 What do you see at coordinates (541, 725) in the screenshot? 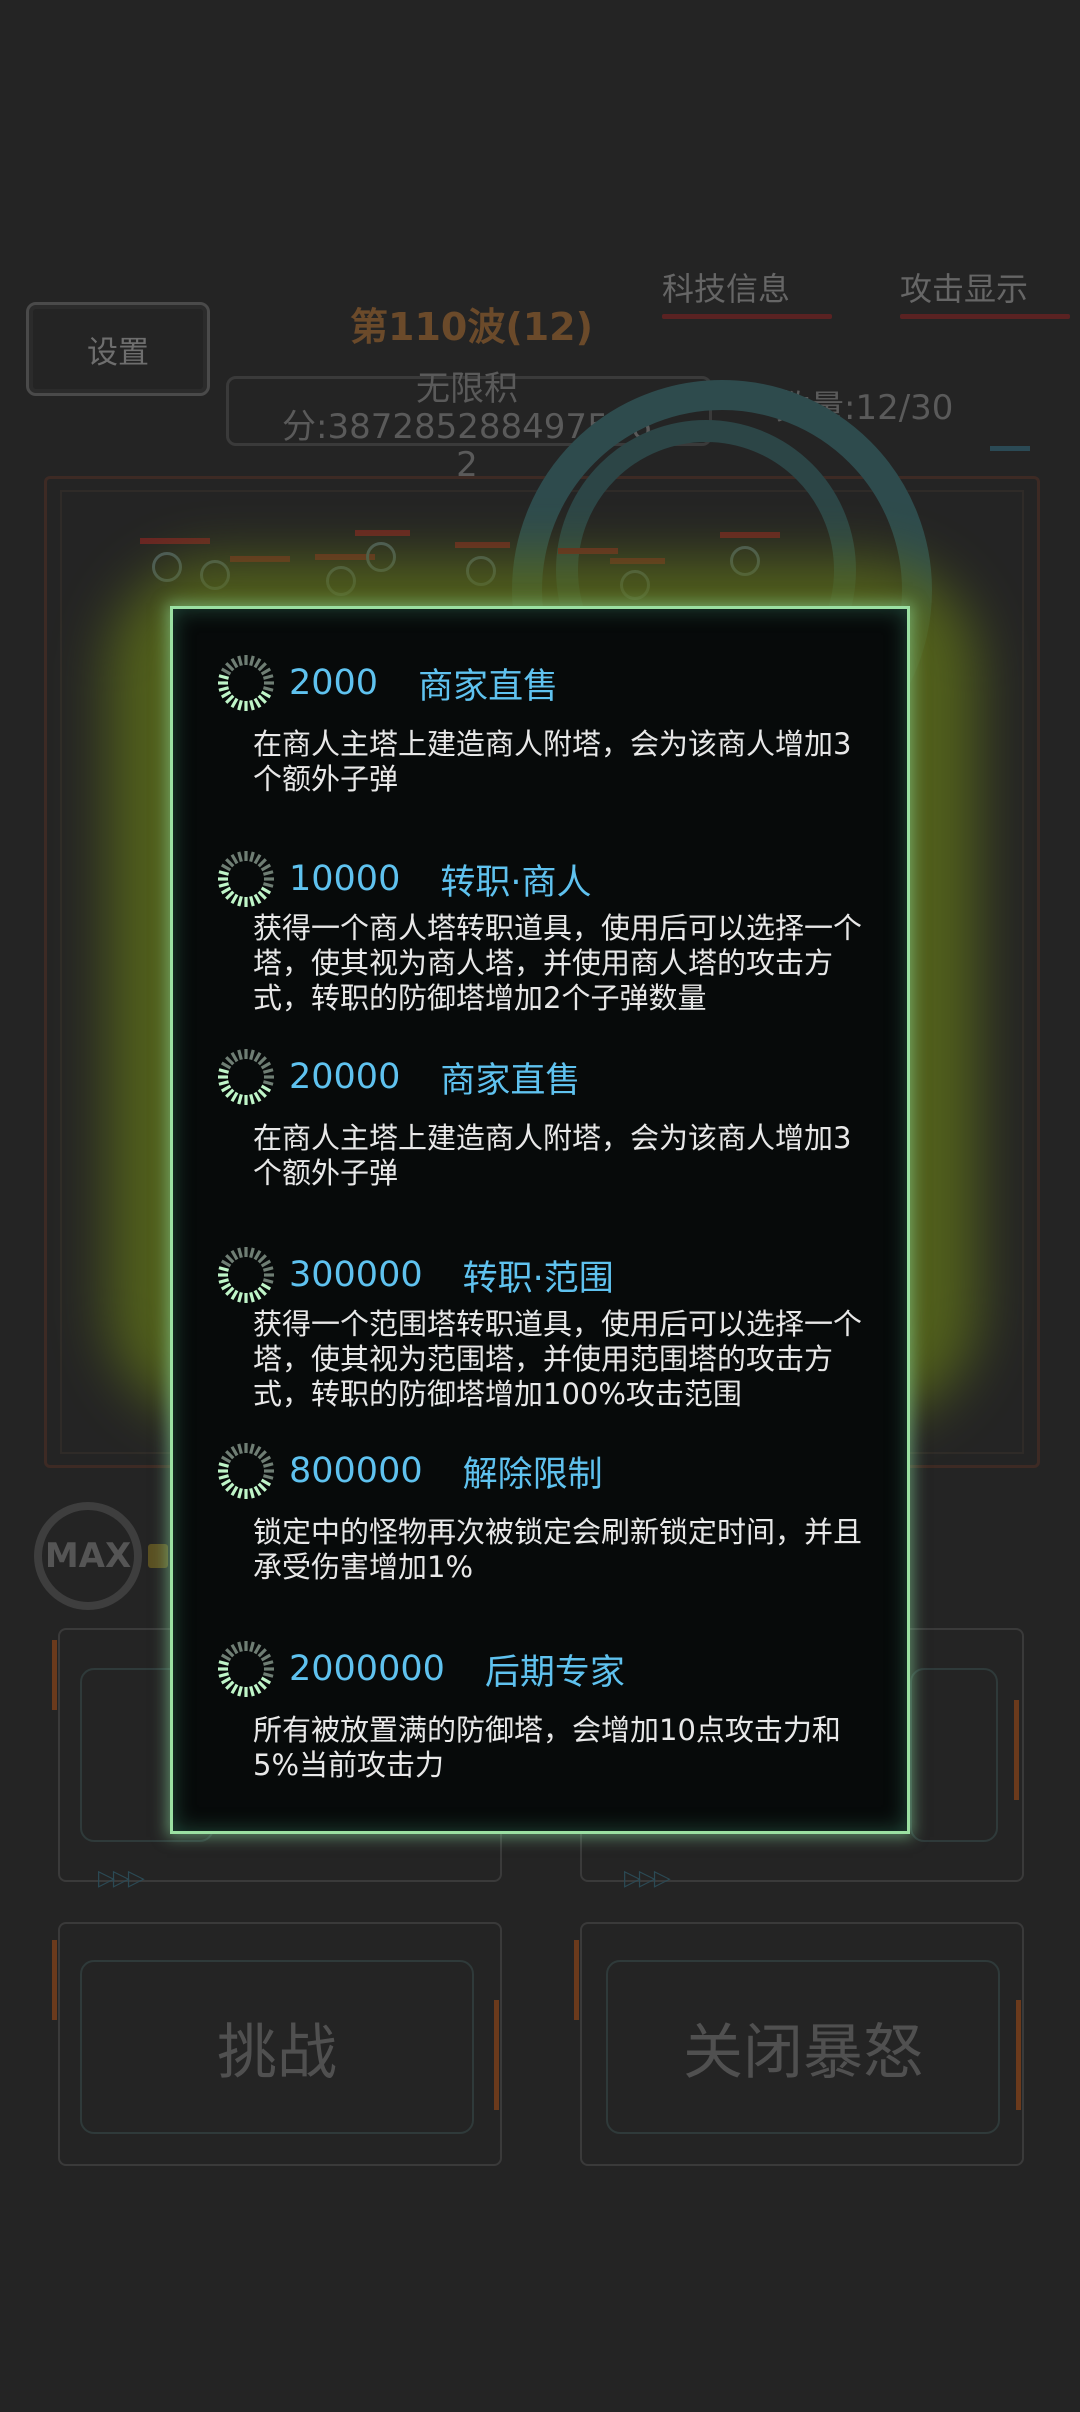
I see `tech-item: 2000 商家直售 在商人主塔上建造商人附塔，会为该商人增加3个额外子弹` at bounding box center [541, 725].